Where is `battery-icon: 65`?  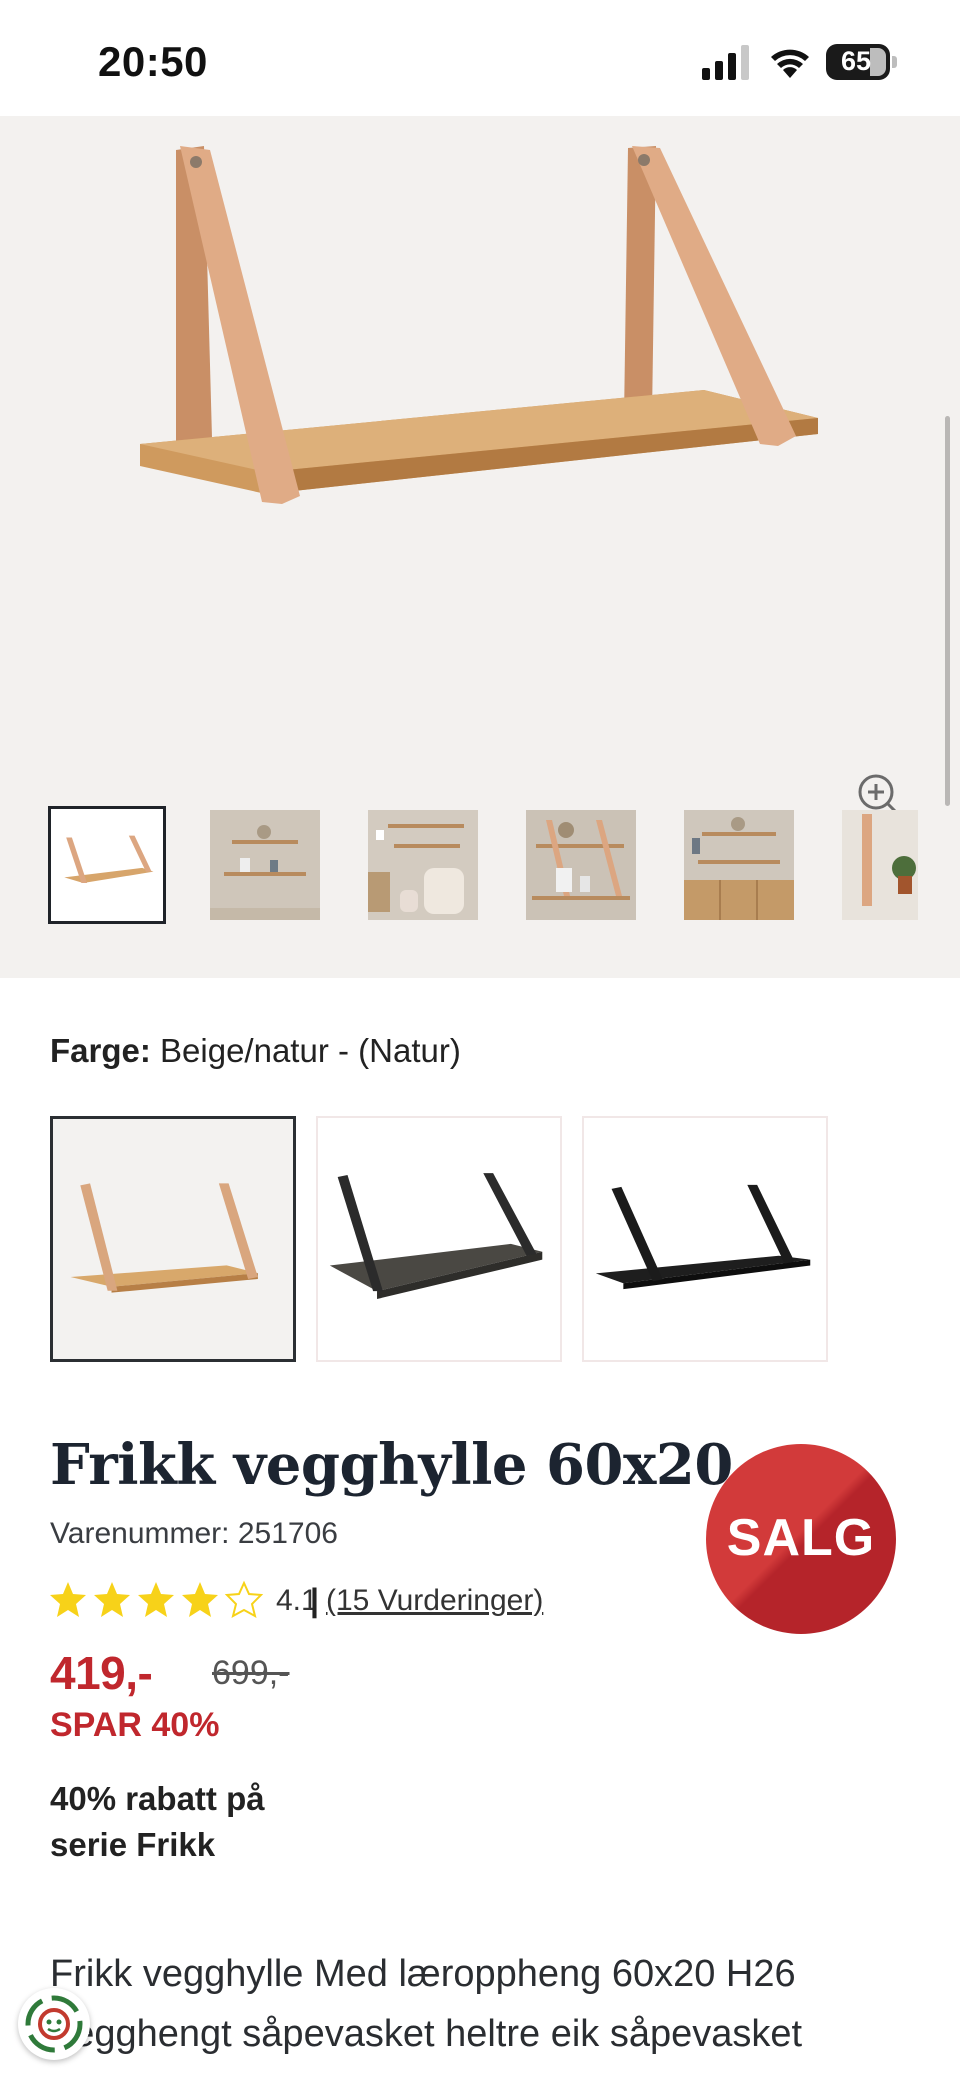
battery-icon: 65 is located at coordinates (862, 62).